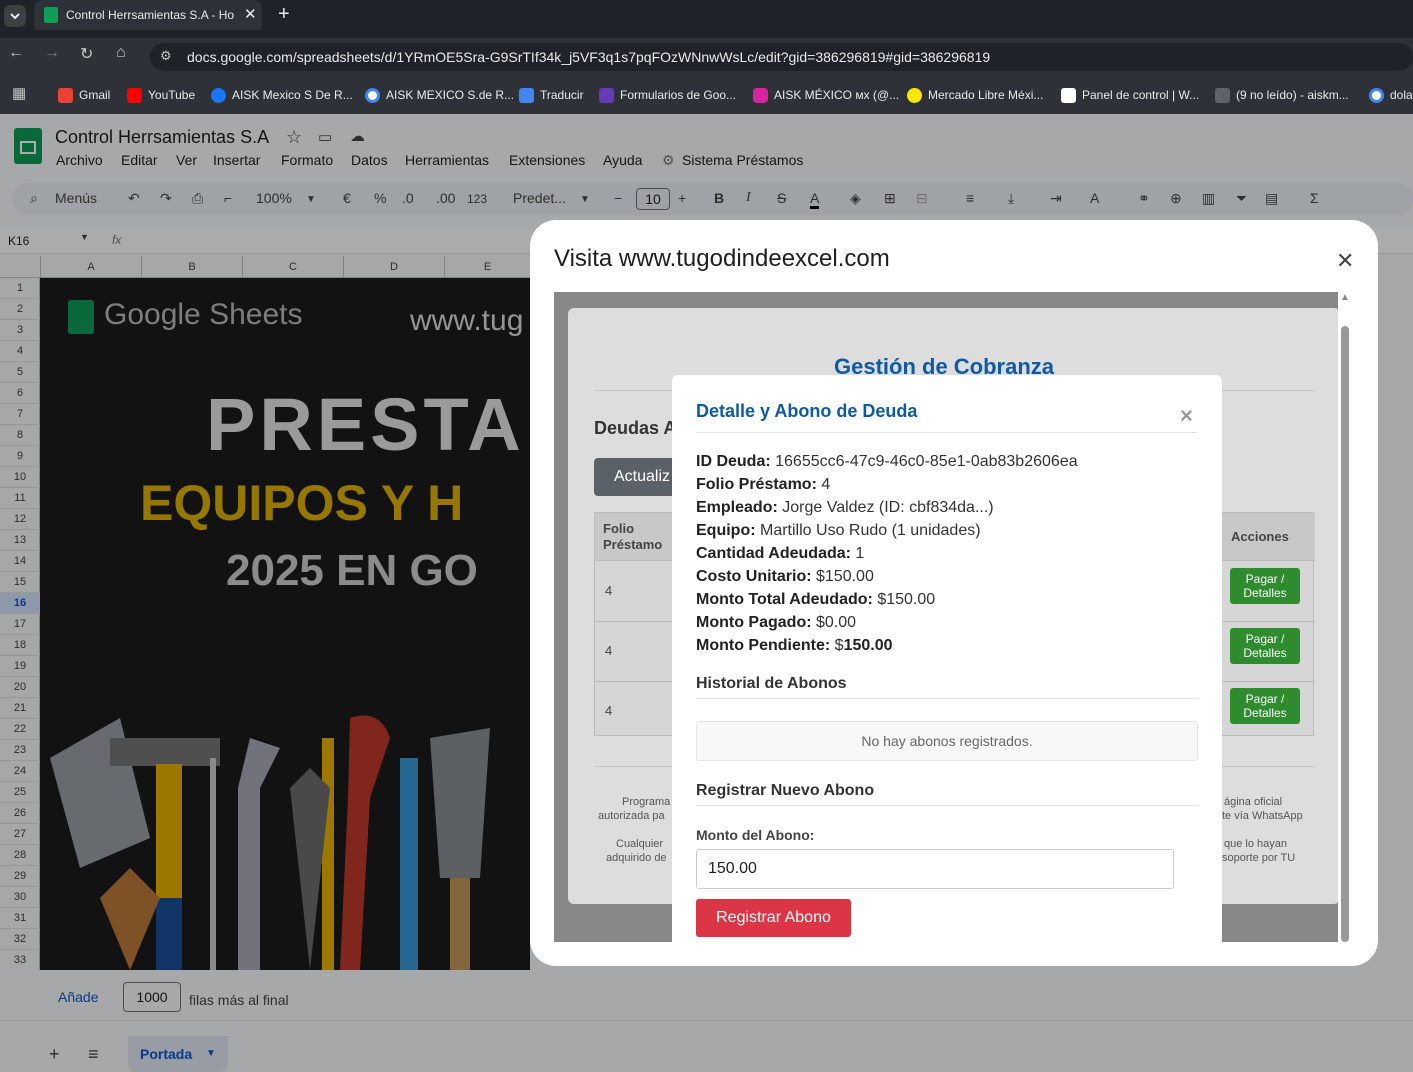 This screenshot has height=1072, width=1413. Describe the element at coordinates (639, 477) in the screenshot. I see `refresh-button: Actualiz` at that location.